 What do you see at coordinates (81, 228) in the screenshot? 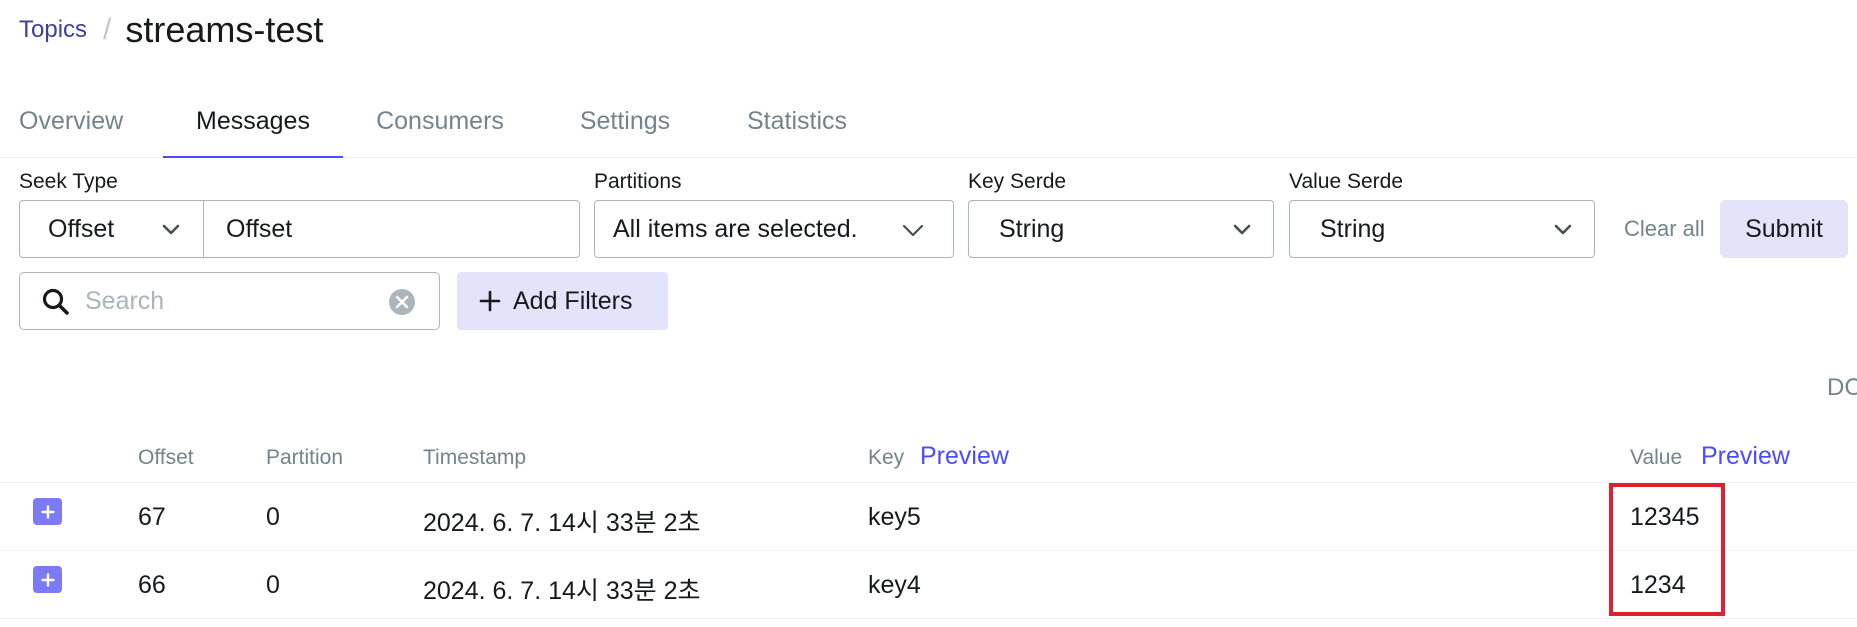
I see `seek-type-value: Offset` at bounding box center [81, 228].